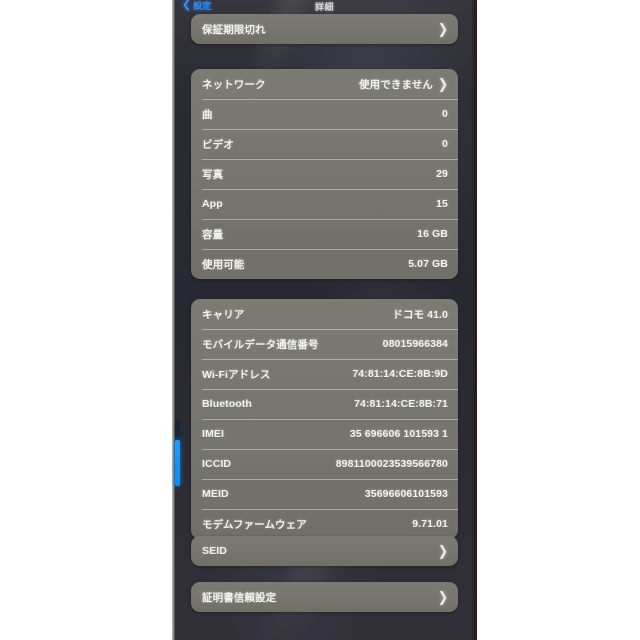  I want to click on device-right-bezel, so click(474, 320).